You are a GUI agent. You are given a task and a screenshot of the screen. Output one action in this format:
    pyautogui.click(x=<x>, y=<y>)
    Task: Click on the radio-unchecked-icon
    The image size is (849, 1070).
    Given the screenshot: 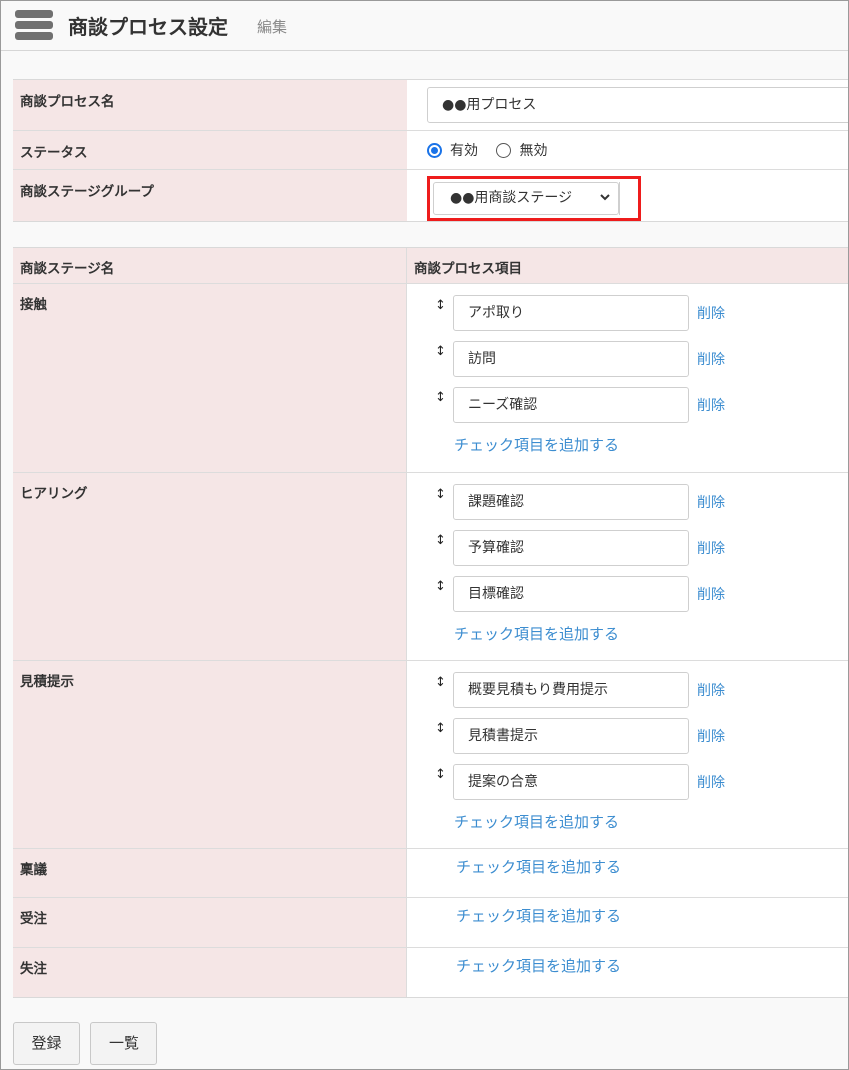 What is the action you would take?
    pyautogui.click(x=504, y=150)
    